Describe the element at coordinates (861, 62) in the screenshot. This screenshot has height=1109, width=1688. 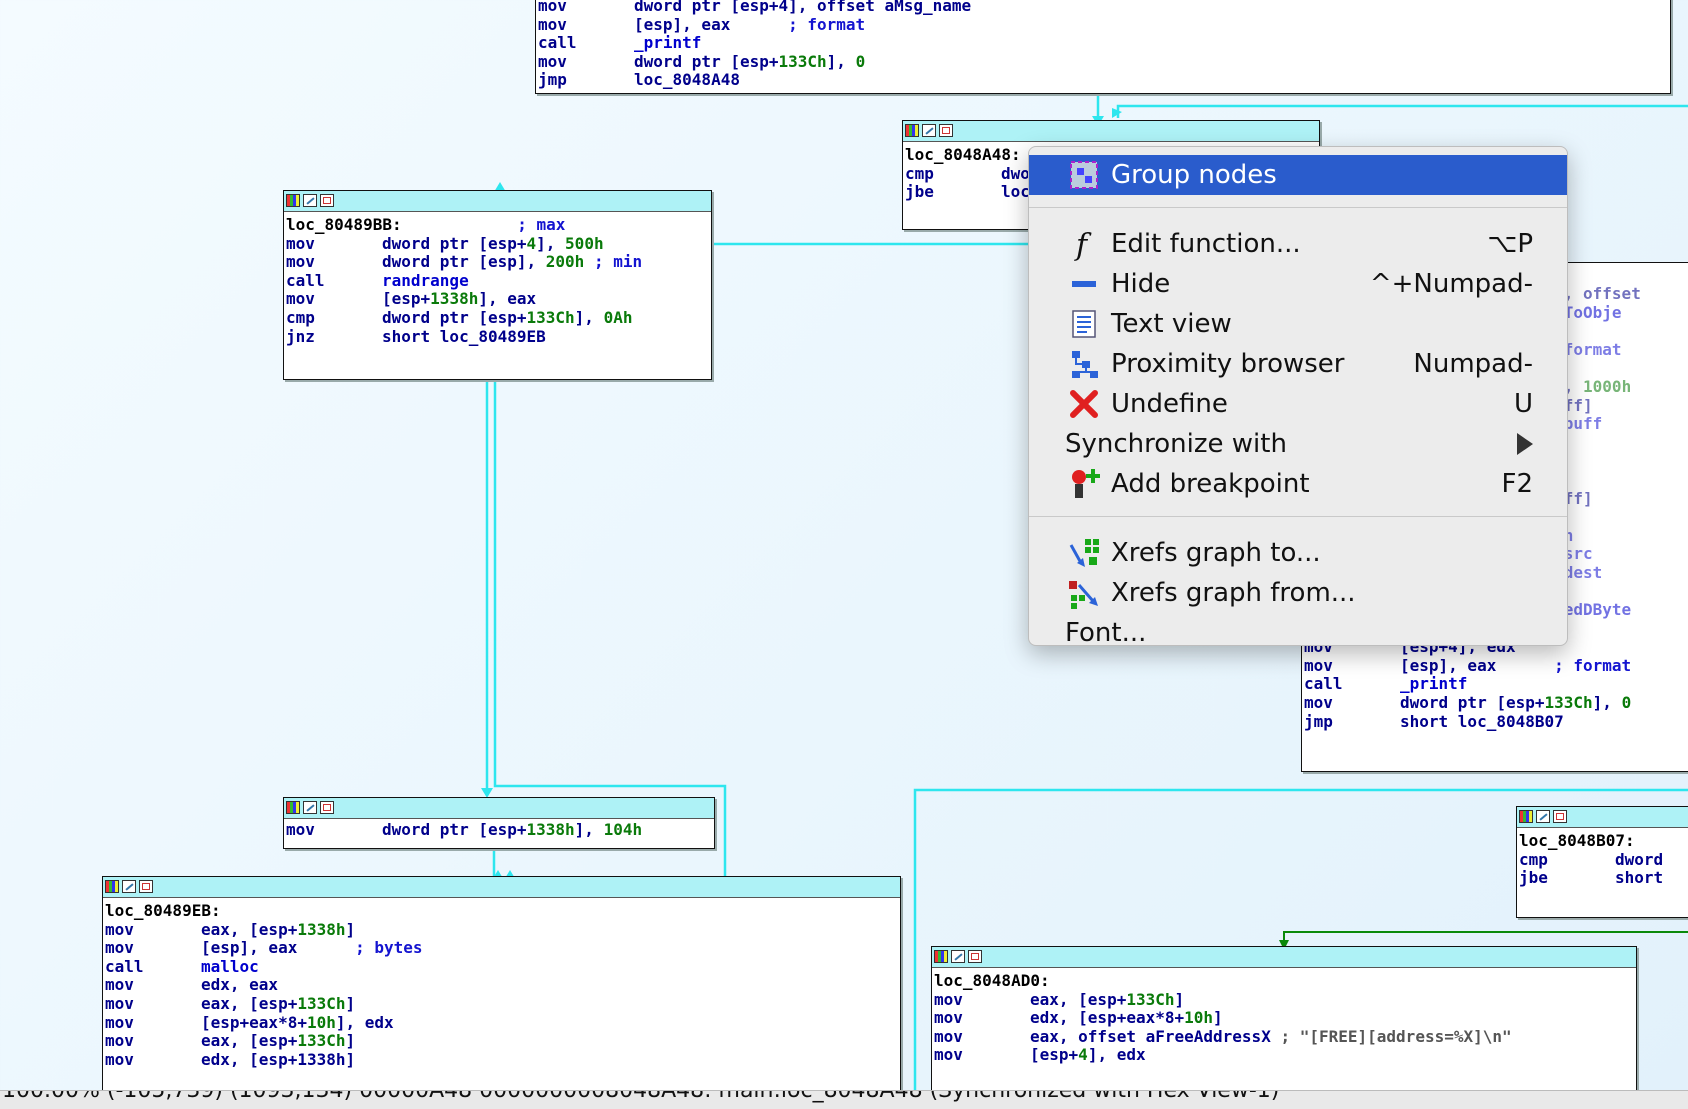
I see `operand: 0` at that location.